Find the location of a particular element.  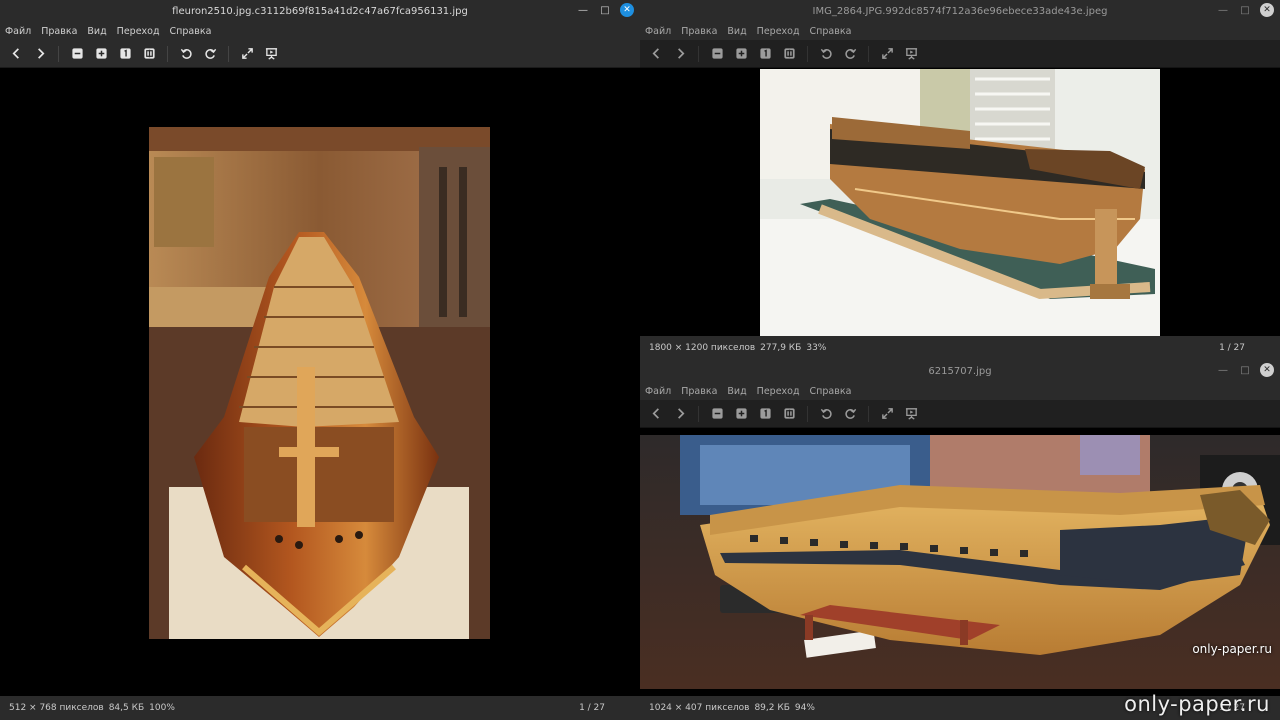

file-size: 277,9 КБ is located at coordinates (781, 348).